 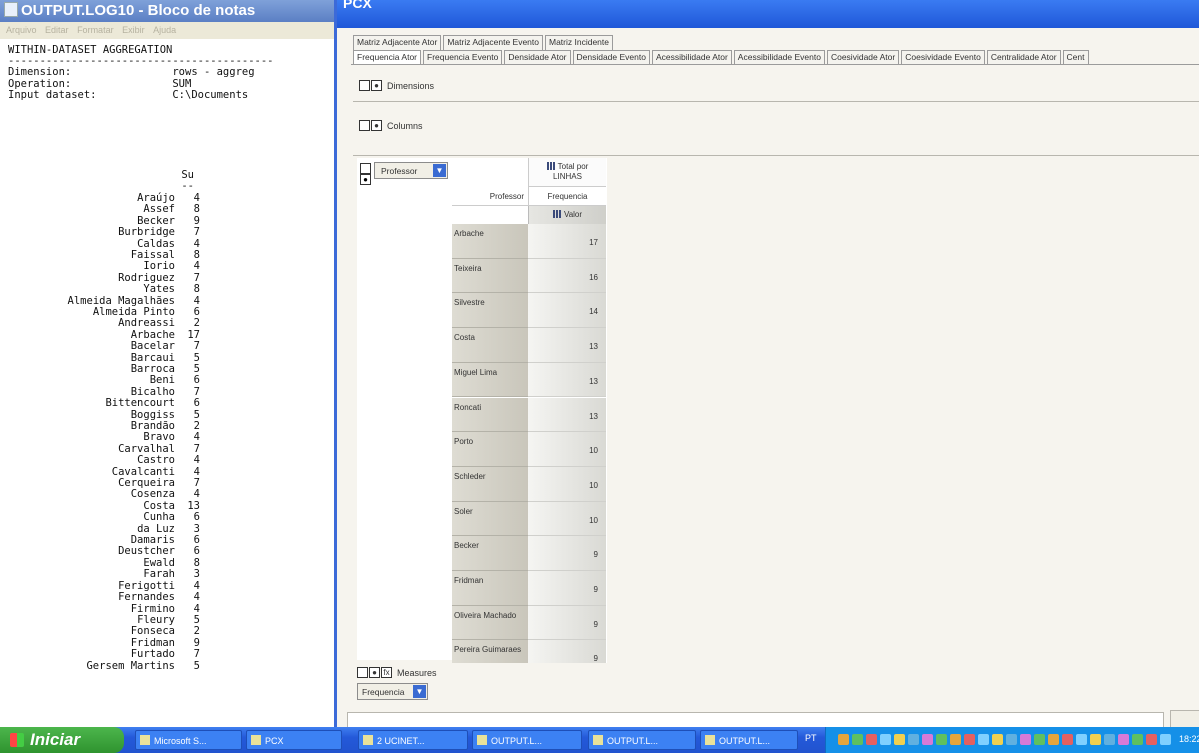 I want to click on tab-coesividade-ator: Coesividade Ator, so click(x=863, y=57).